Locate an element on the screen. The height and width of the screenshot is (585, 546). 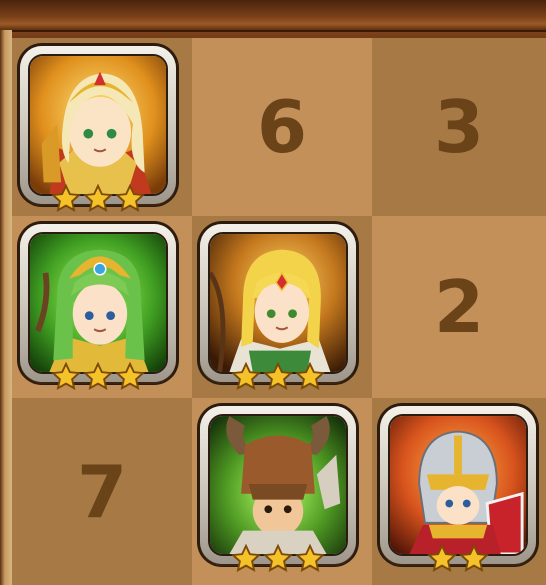
grid-cell-r1c1 is located at coordinates (102, 127).